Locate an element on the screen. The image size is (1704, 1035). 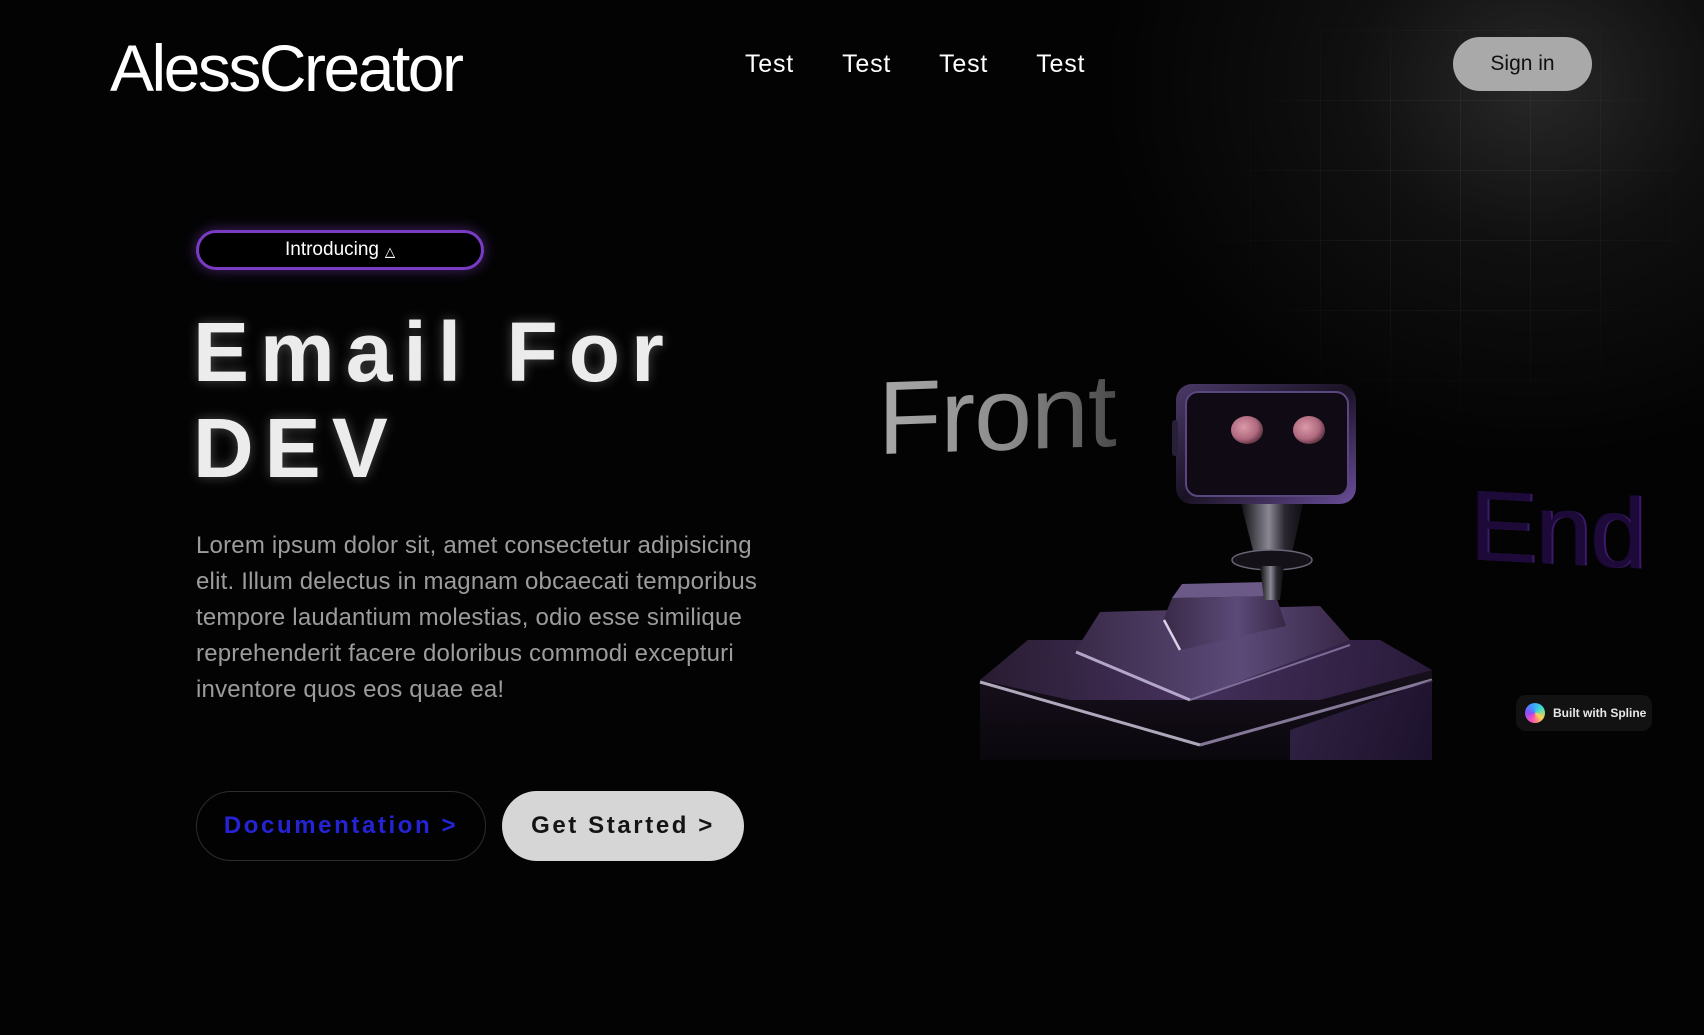
nav-link-1: Test is located at coordinates (769, 64).